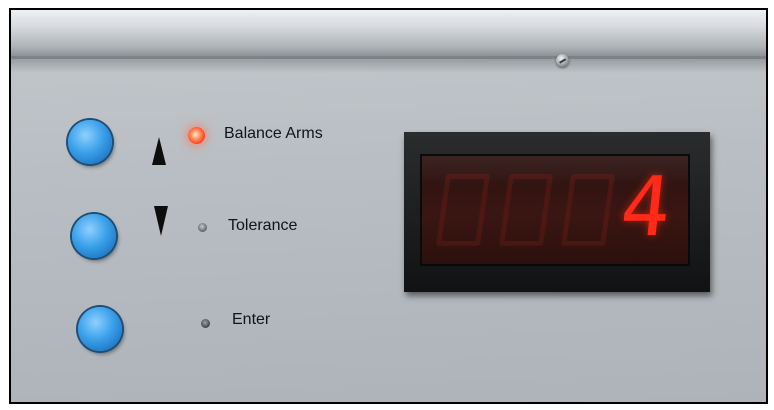 This screenshot has height=410, width=774. Describe the element at coordinates (251, 319) in the screenshot. I see `enter-label: Enter` at that location.